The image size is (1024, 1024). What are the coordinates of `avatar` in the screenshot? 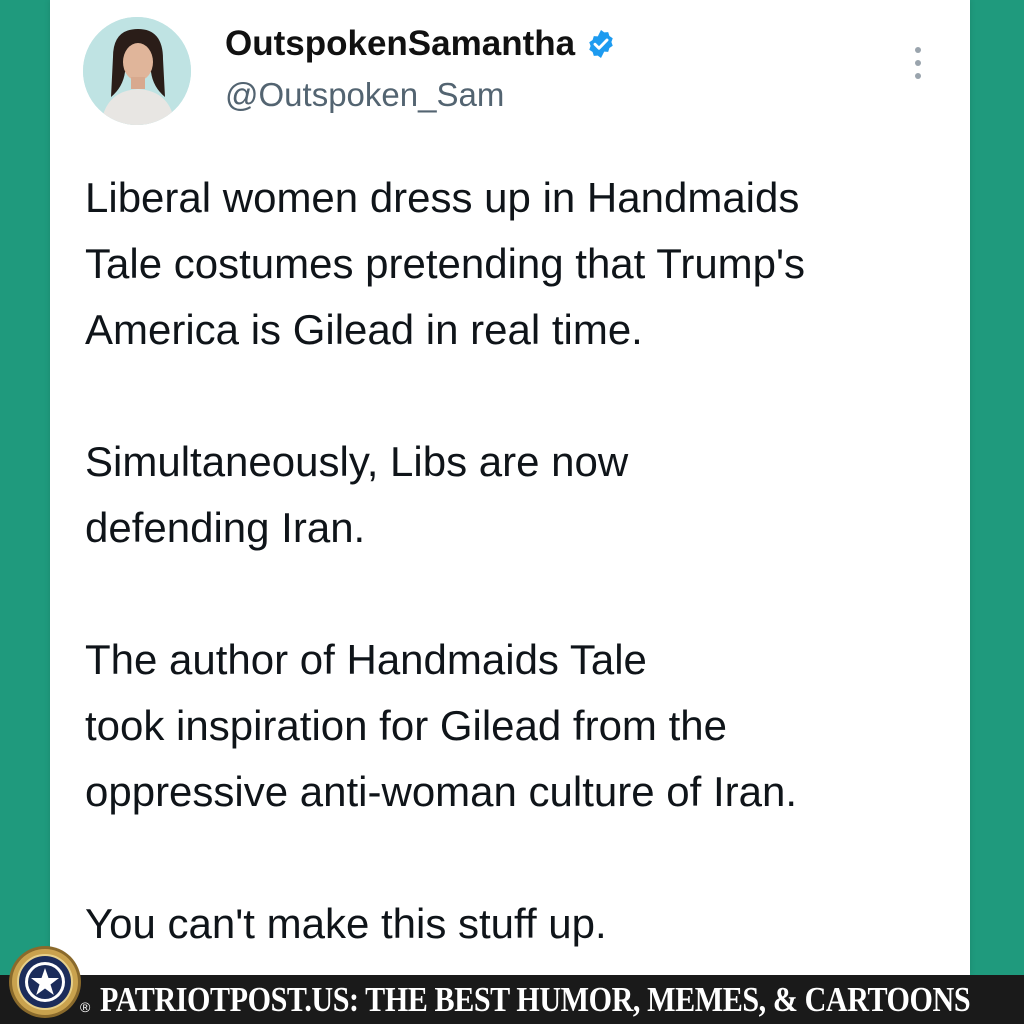 It's located at (137, 71).